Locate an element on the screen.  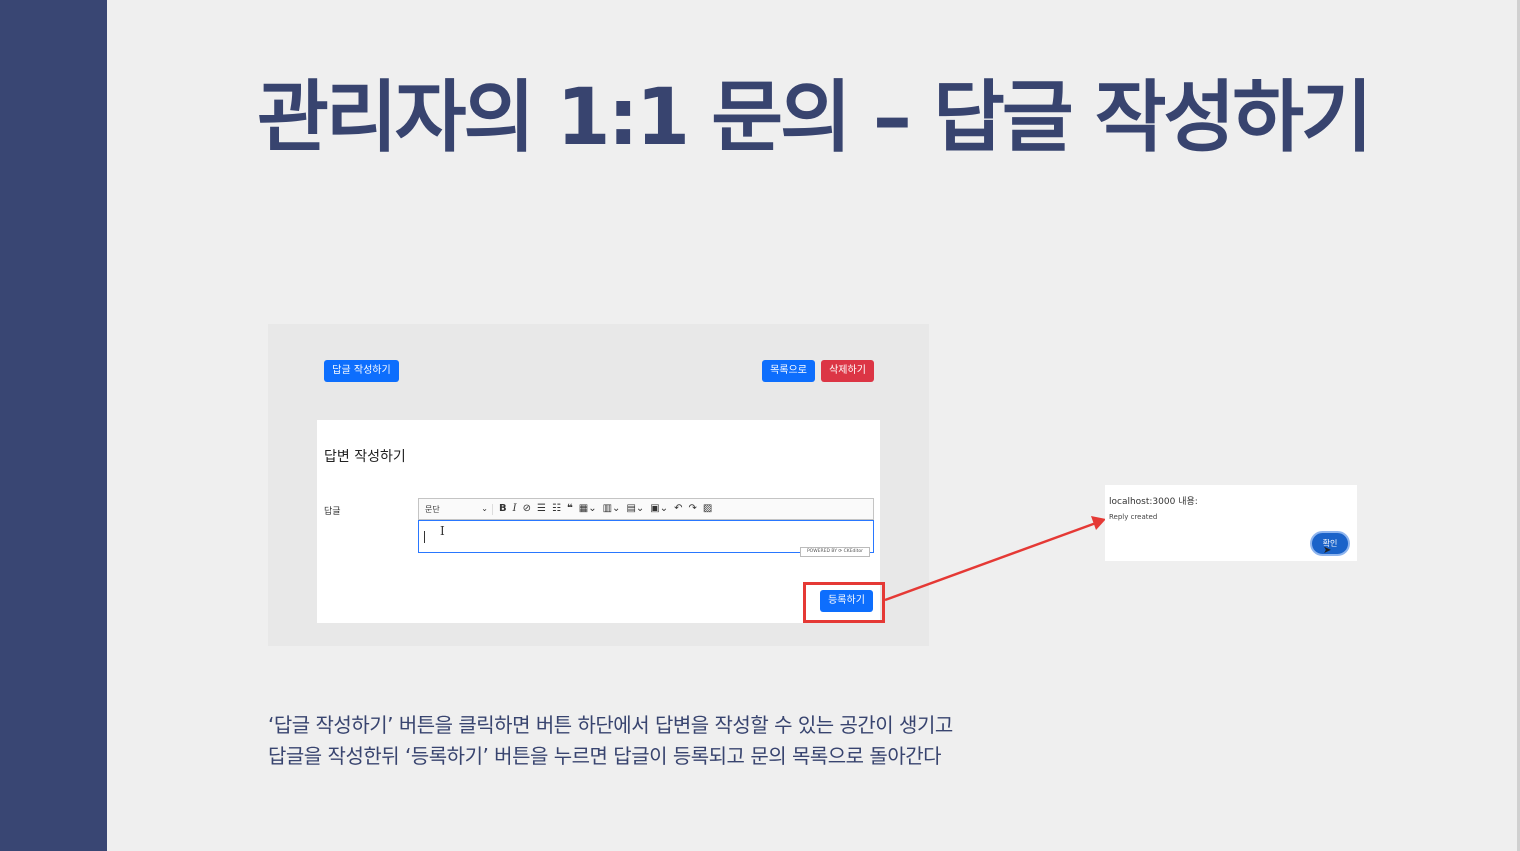
ckeditor-badge: POWERED BY ⟳ CKEditor is located at coordinates (835, 552).